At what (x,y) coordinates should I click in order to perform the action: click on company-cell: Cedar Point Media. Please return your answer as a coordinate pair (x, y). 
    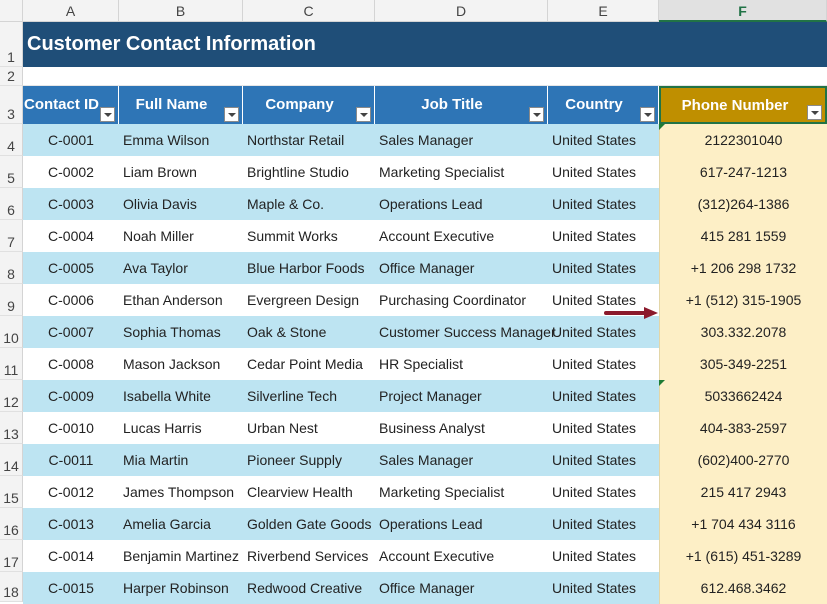
    Looking at the image, I should click on (309, 364).